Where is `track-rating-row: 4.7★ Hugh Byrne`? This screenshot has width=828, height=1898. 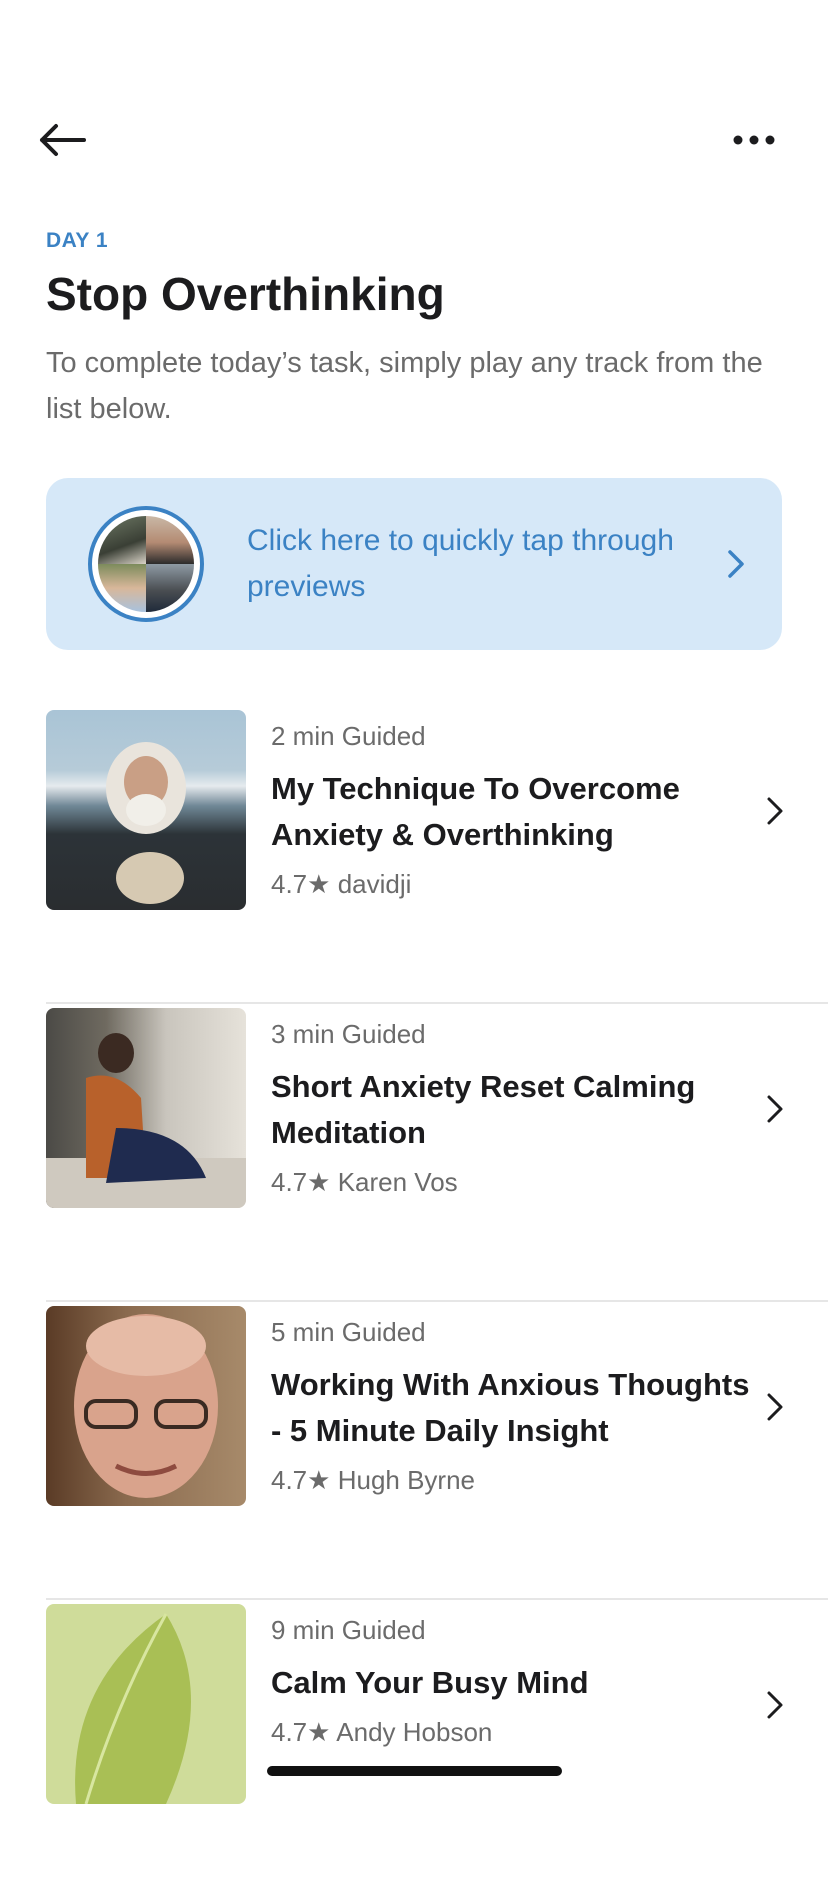 track-rating-row: 4.7★ Hugh Byrne is located at coordinates (511, 1480).